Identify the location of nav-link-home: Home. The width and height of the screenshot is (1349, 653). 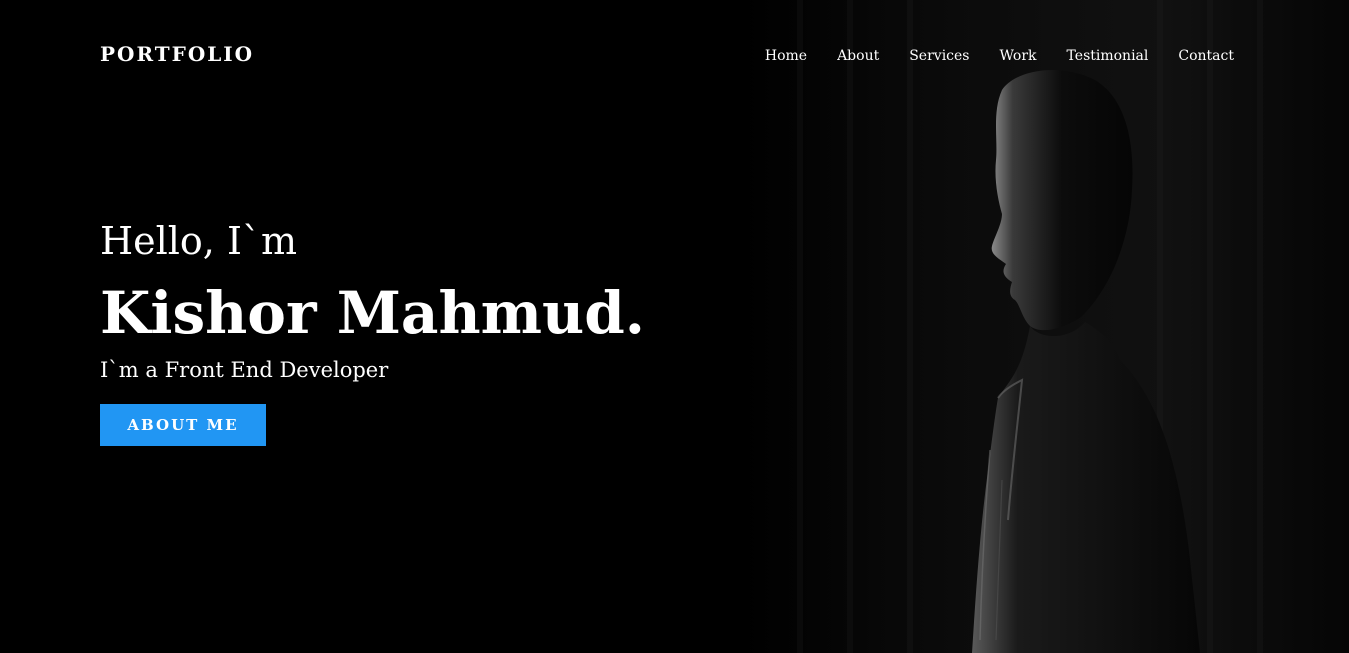
(786, 56).